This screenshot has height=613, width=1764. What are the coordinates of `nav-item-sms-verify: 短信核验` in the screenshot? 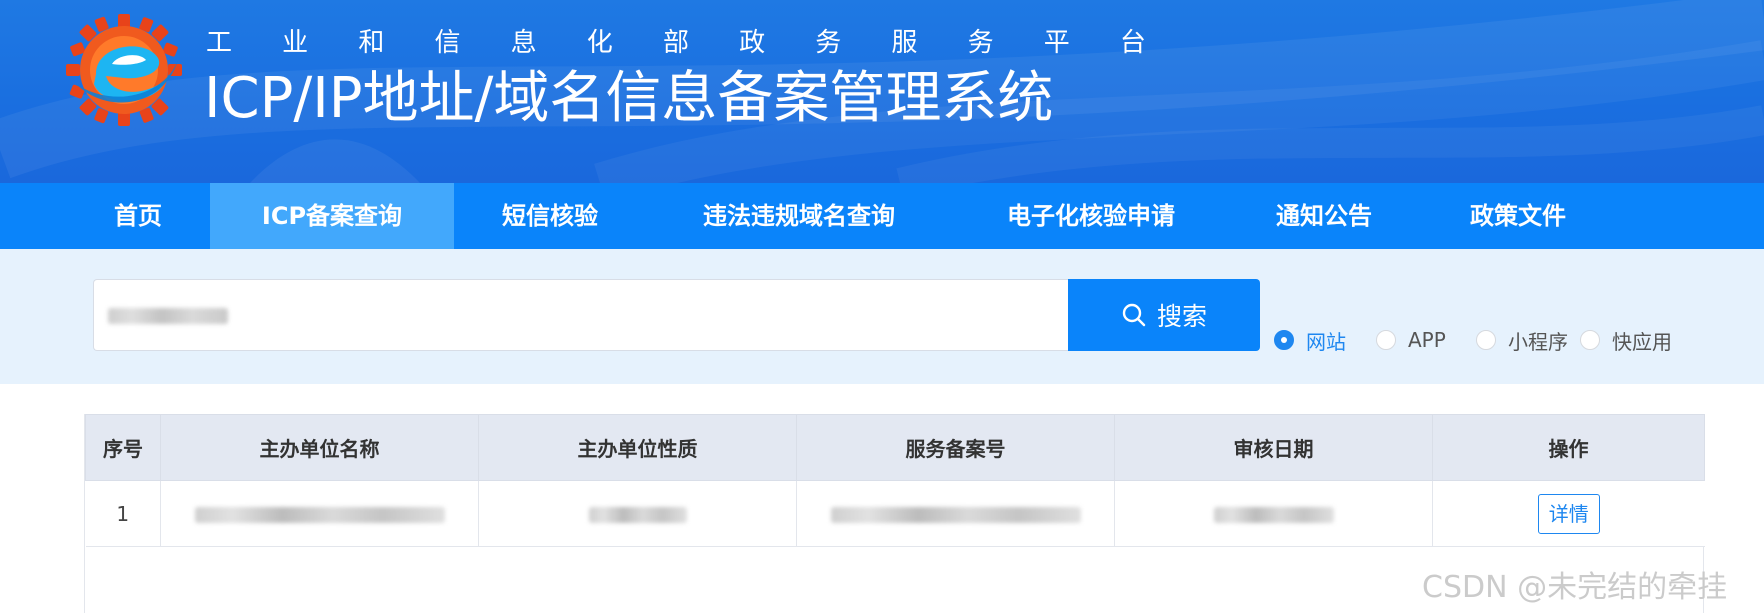 It's located at (550, 216).